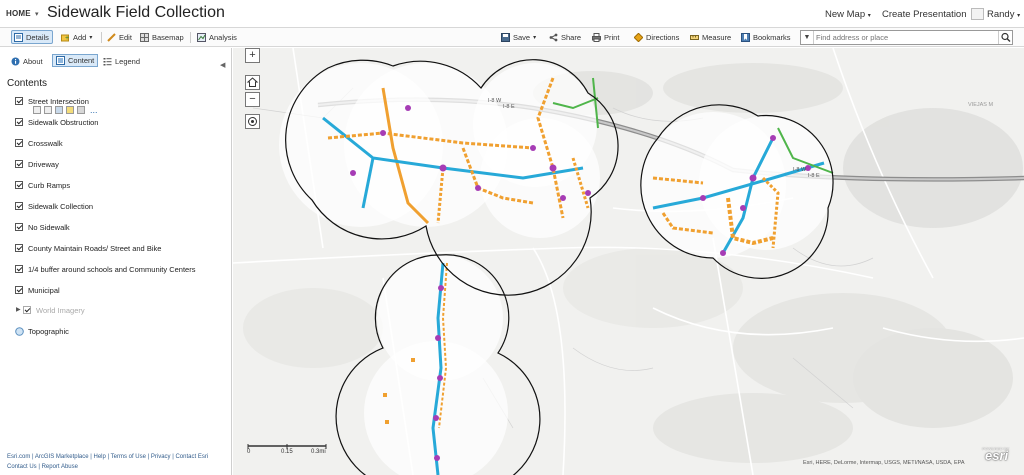  Describe the element at coordinates (94, 248) in the screenshot. I see `layer-label: County Maintain Roads/ Street and Bike` at that location.